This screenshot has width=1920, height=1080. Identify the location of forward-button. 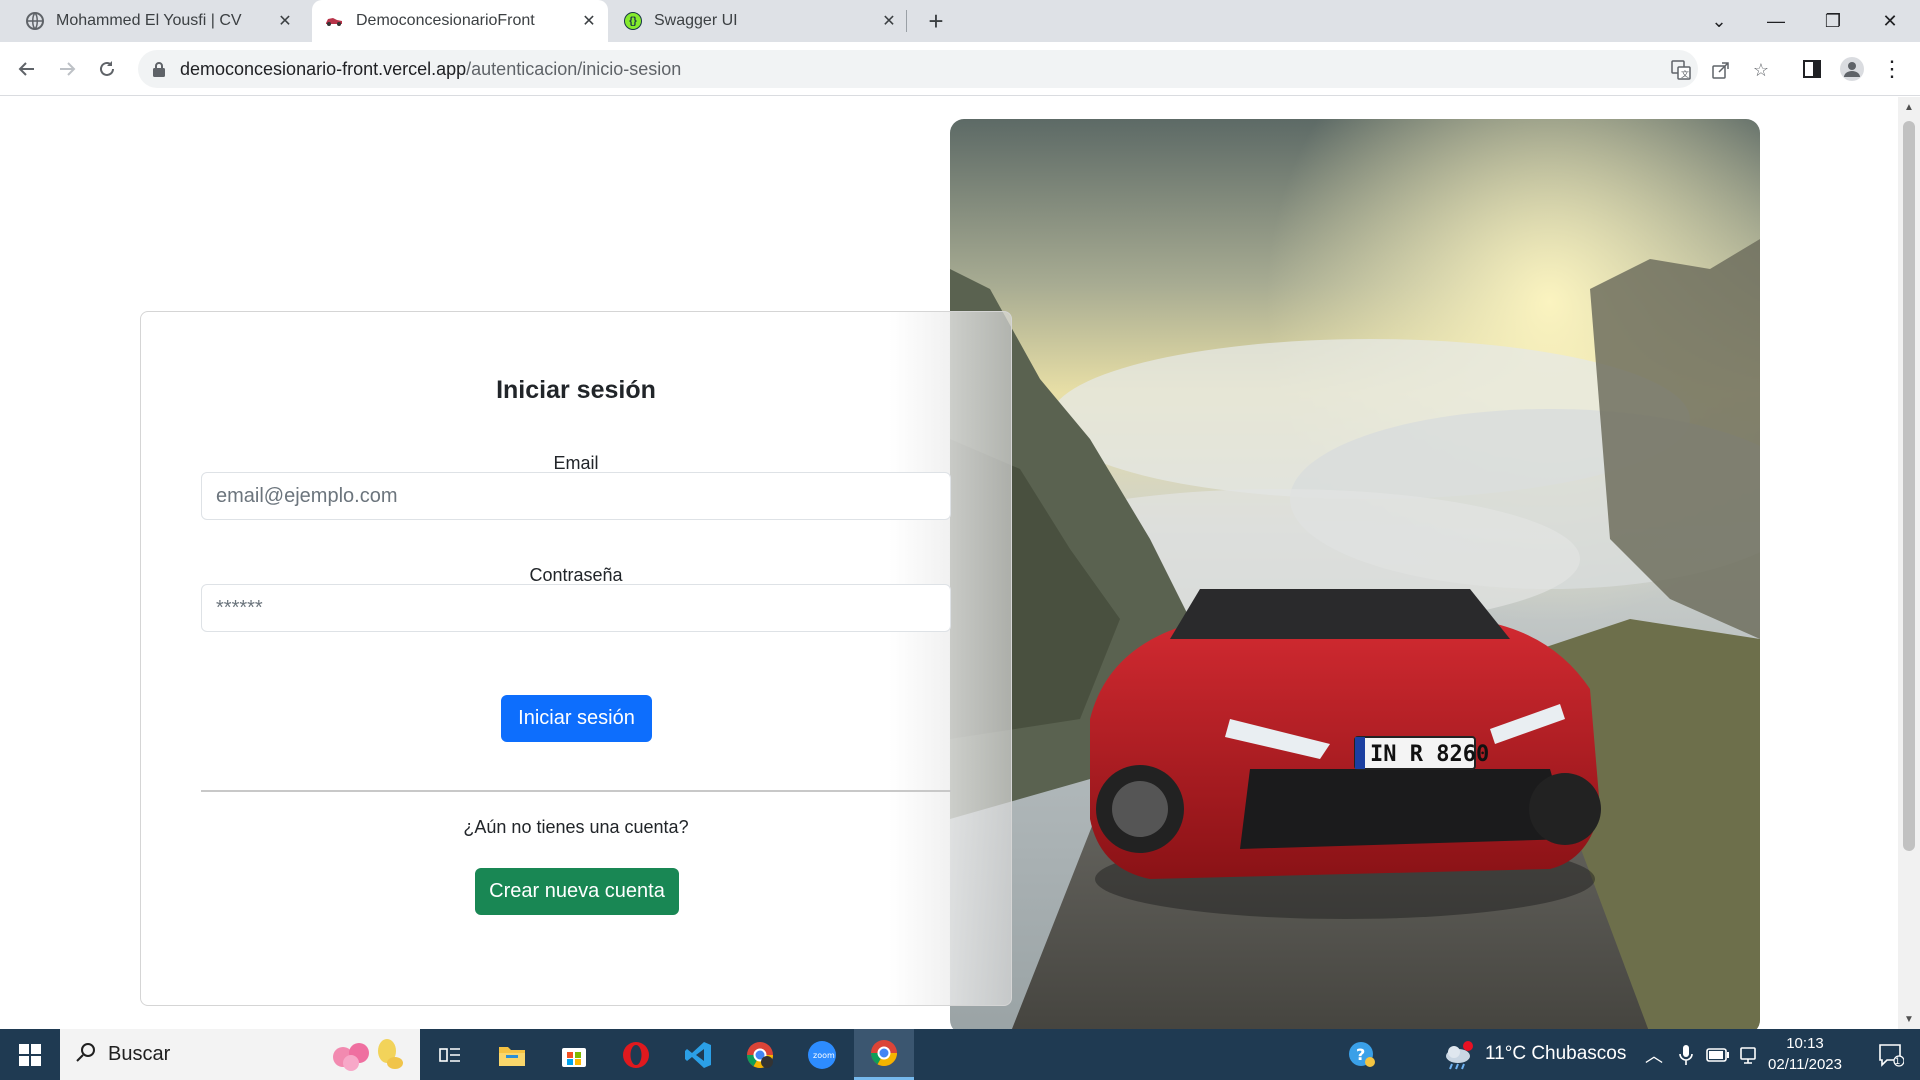
(67, 69).